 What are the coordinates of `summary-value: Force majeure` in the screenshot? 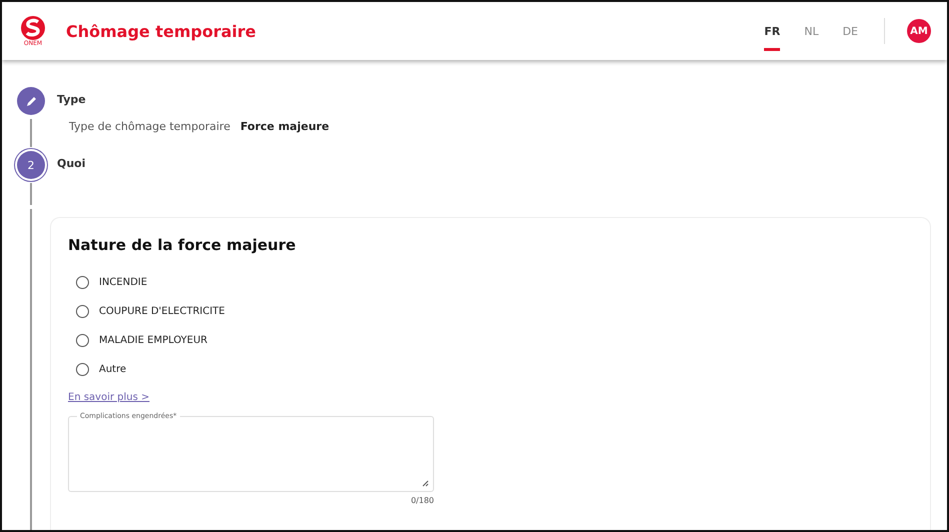 It's located at (285, 126).